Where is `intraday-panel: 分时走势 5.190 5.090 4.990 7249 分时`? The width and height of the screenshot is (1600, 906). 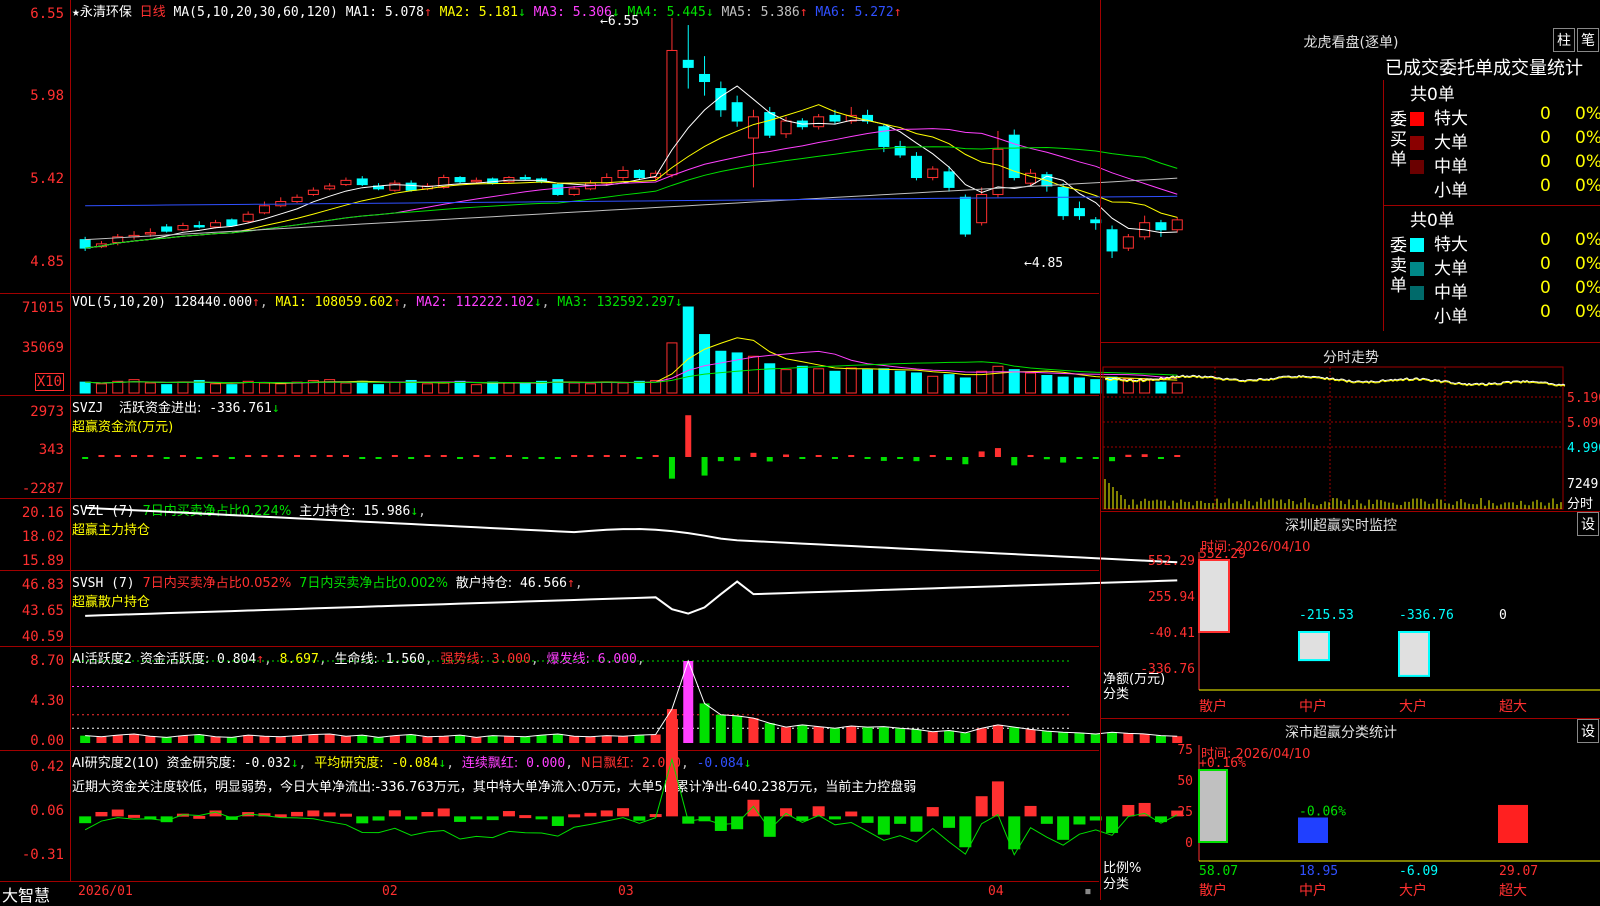 intraday-panel: 分时走势 5.190 5.090 4.990 7249 分时 is located at coordinates (1350, 427).